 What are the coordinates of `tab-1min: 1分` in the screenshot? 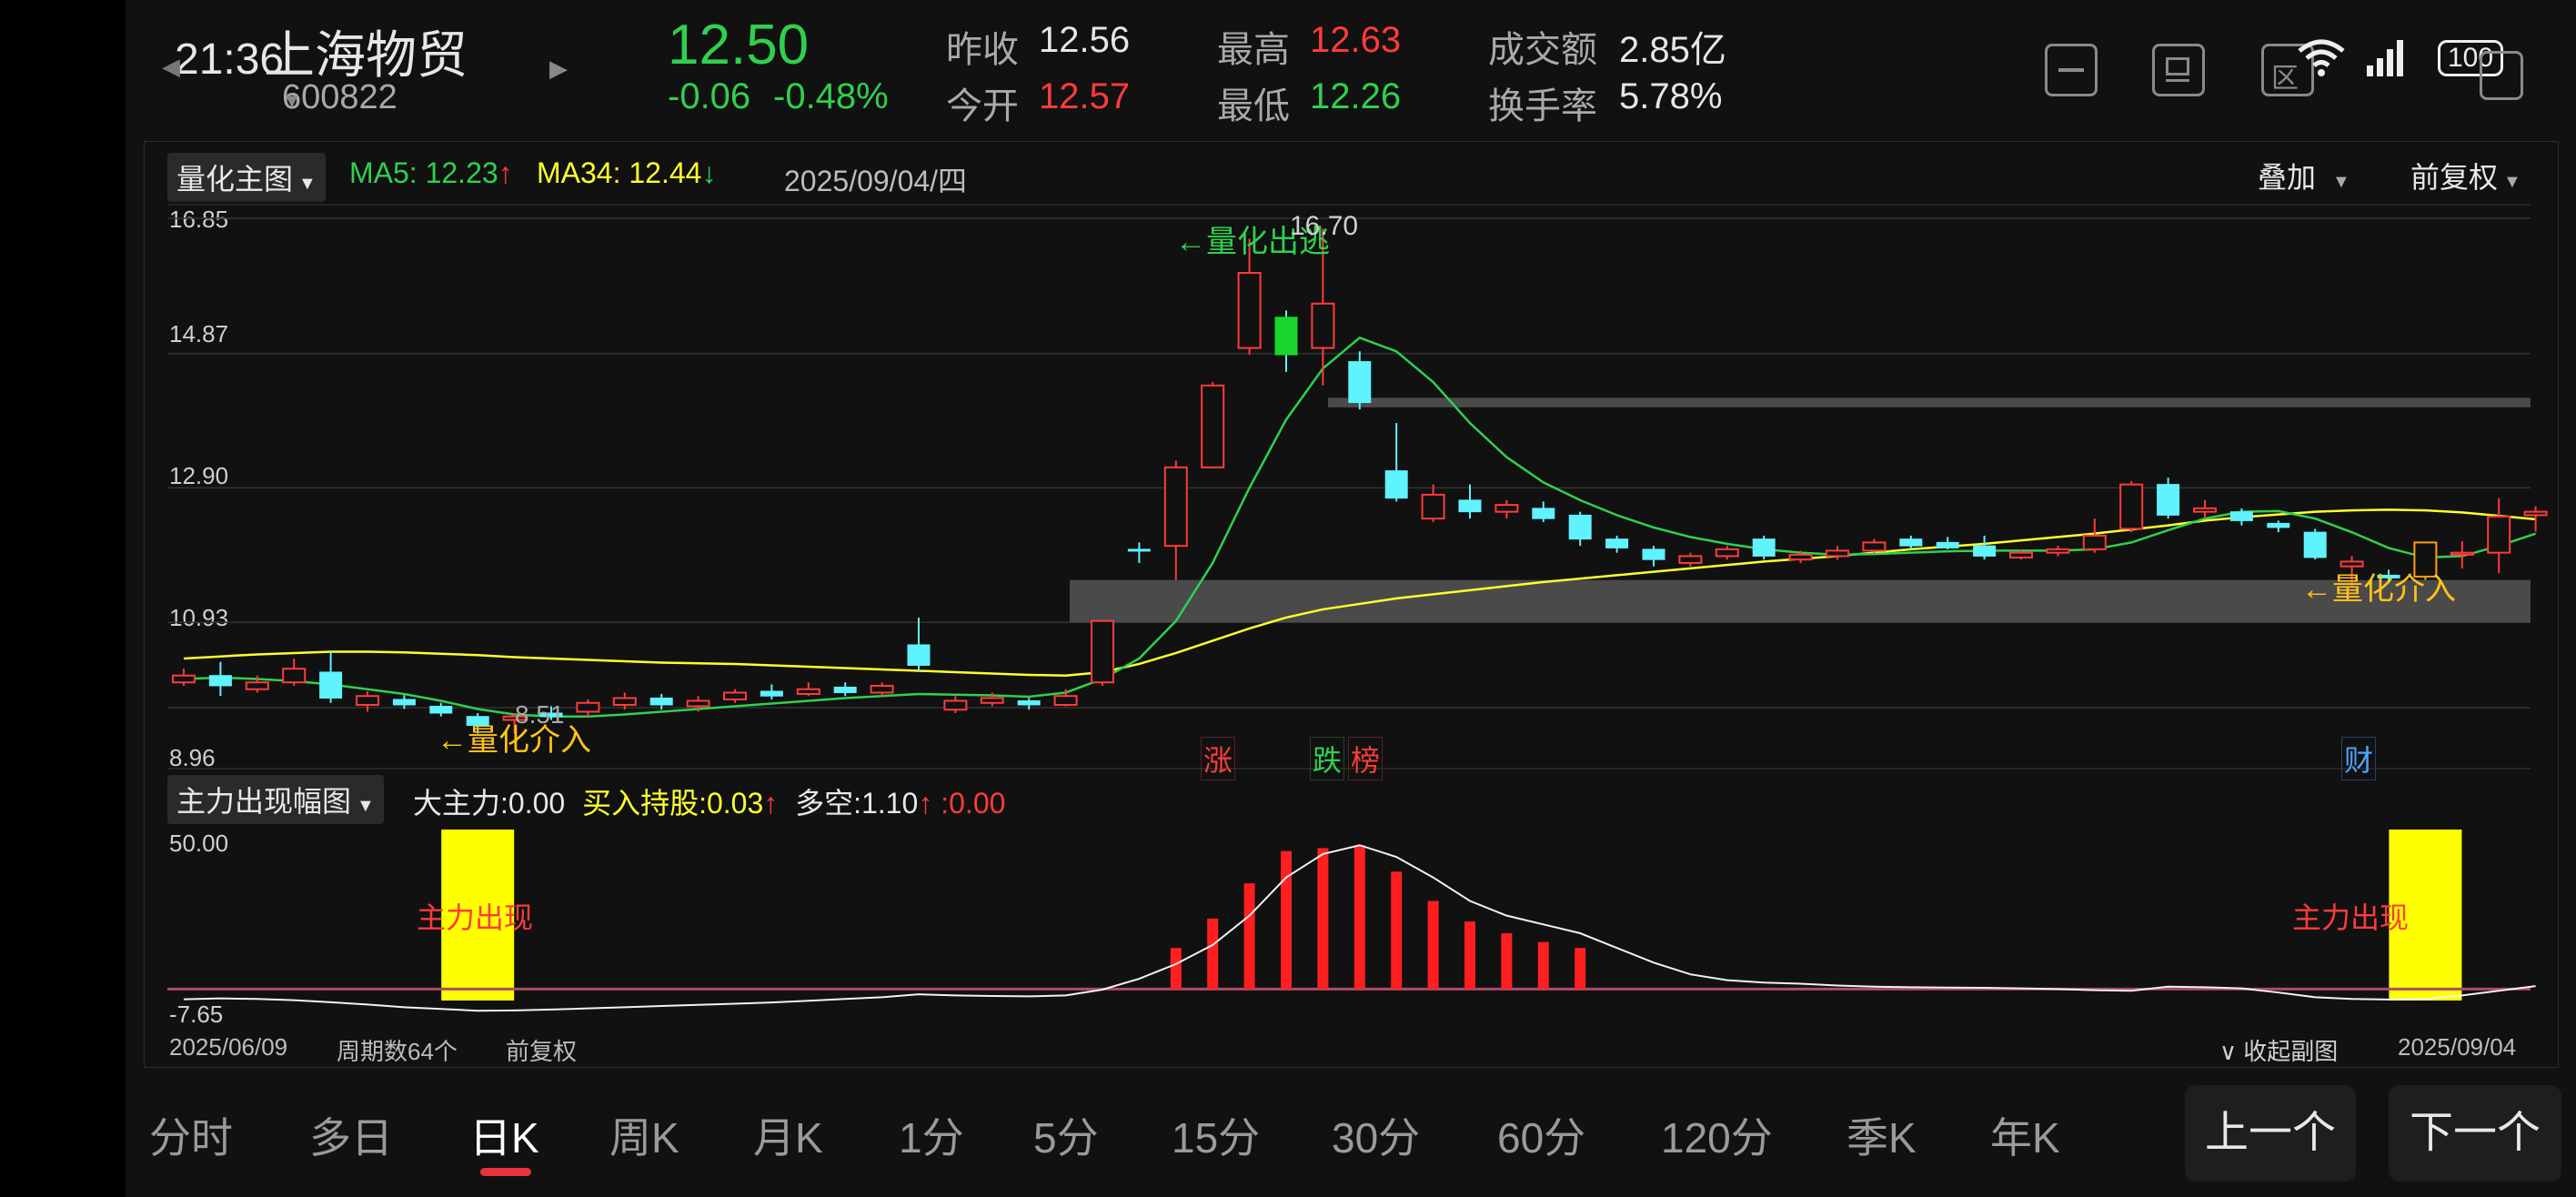 It's located at (931, 1135).